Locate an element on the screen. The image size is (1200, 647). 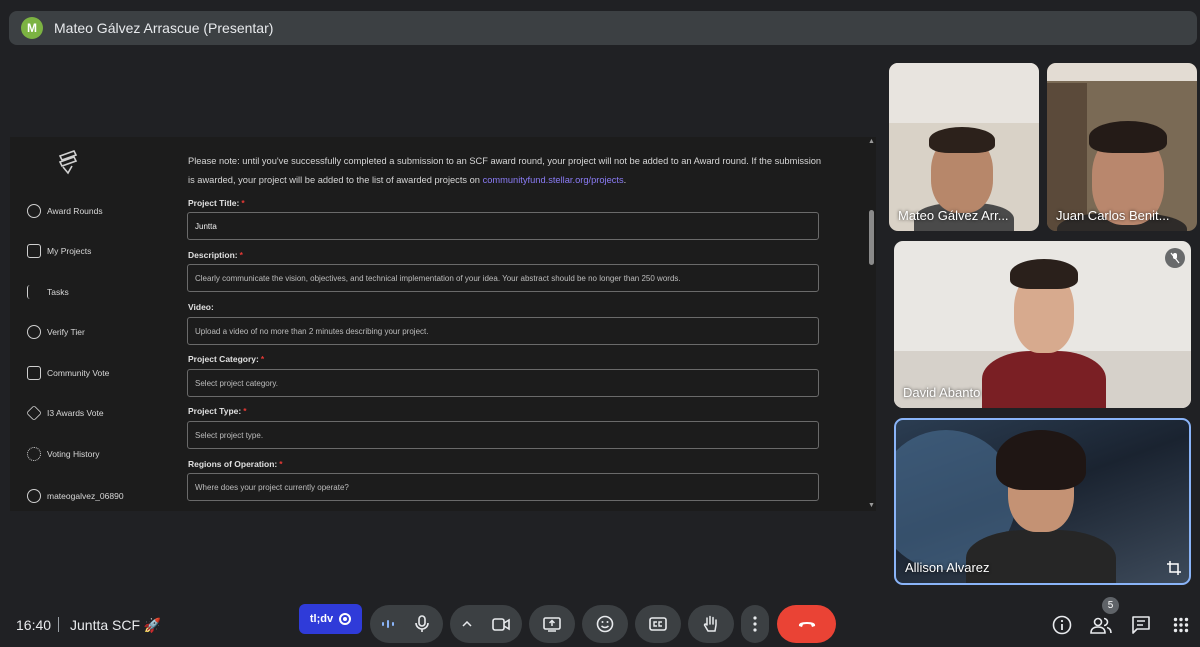
people-icon is located at coordinates (1101, 625).